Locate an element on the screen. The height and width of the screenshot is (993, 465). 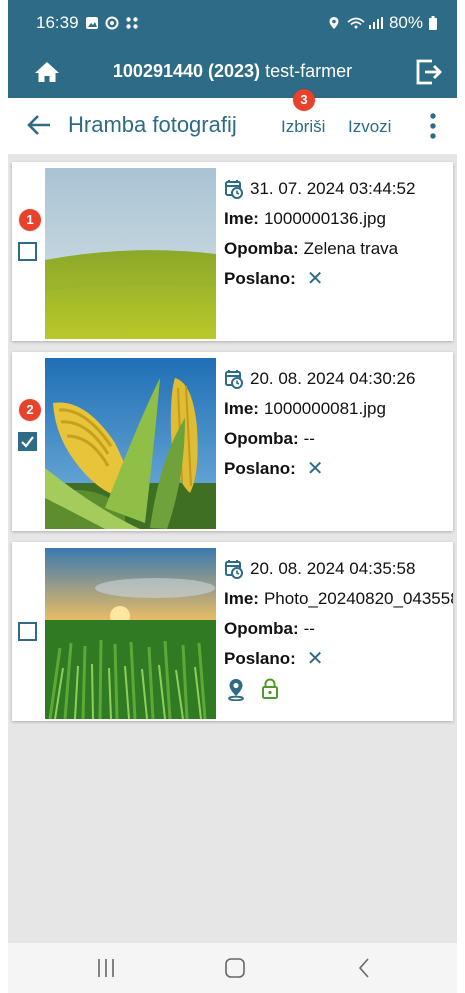
checkmark-icon is located at coordinates (27, 442).